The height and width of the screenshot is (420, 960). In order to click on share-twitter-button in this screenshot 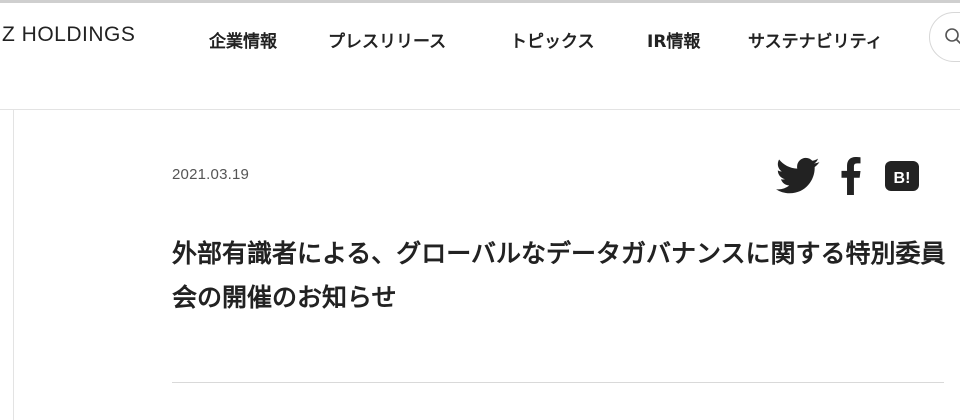, I will do `click(798, 176)`.